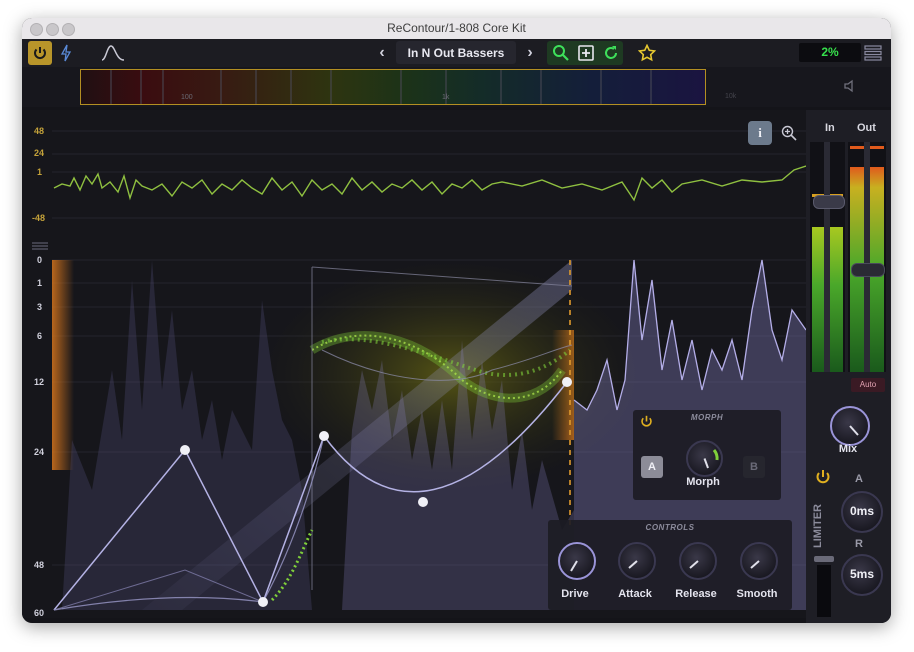 Image resolution: width=914 pixels, height=652 pixels. What do you see at coordinates (824, 559) in the screenshot?
I see `limiter-threshold-handle` at bounding box center [824, 559].